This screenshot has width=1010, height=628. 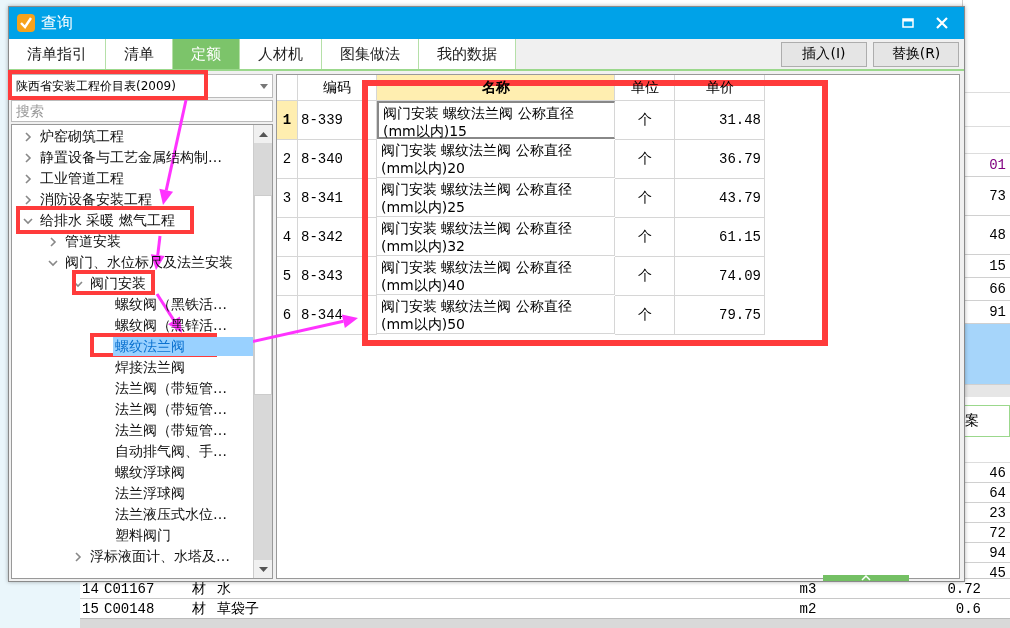 I want to click on tree-item: 阀门、水位标尺及法兰安装, so click(x=148, y=262).